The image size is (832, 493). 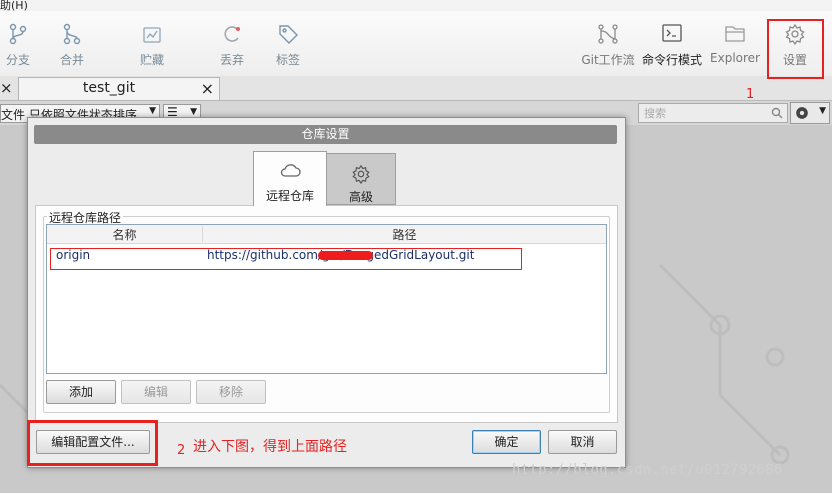 What do you see at coordinates (207, 88) in the screenshot?
I see `close-tab-icon: ×` at bounding box center [207, 88].